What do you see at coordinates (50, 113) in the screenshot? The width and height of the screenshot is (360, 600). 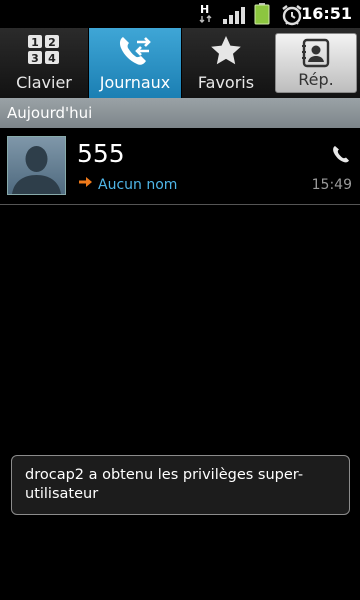 I see `section-title: Aujourd'hui` at bounding box center [50, 113].